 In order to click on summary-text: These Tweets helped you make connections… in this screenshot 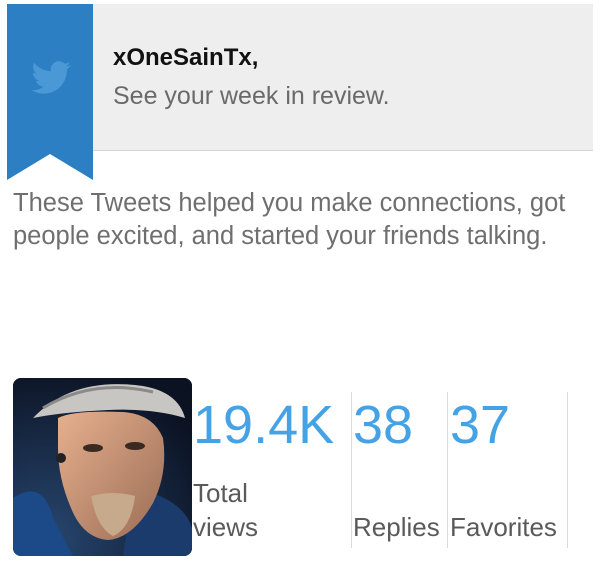, I will do `click(289, 219)`.